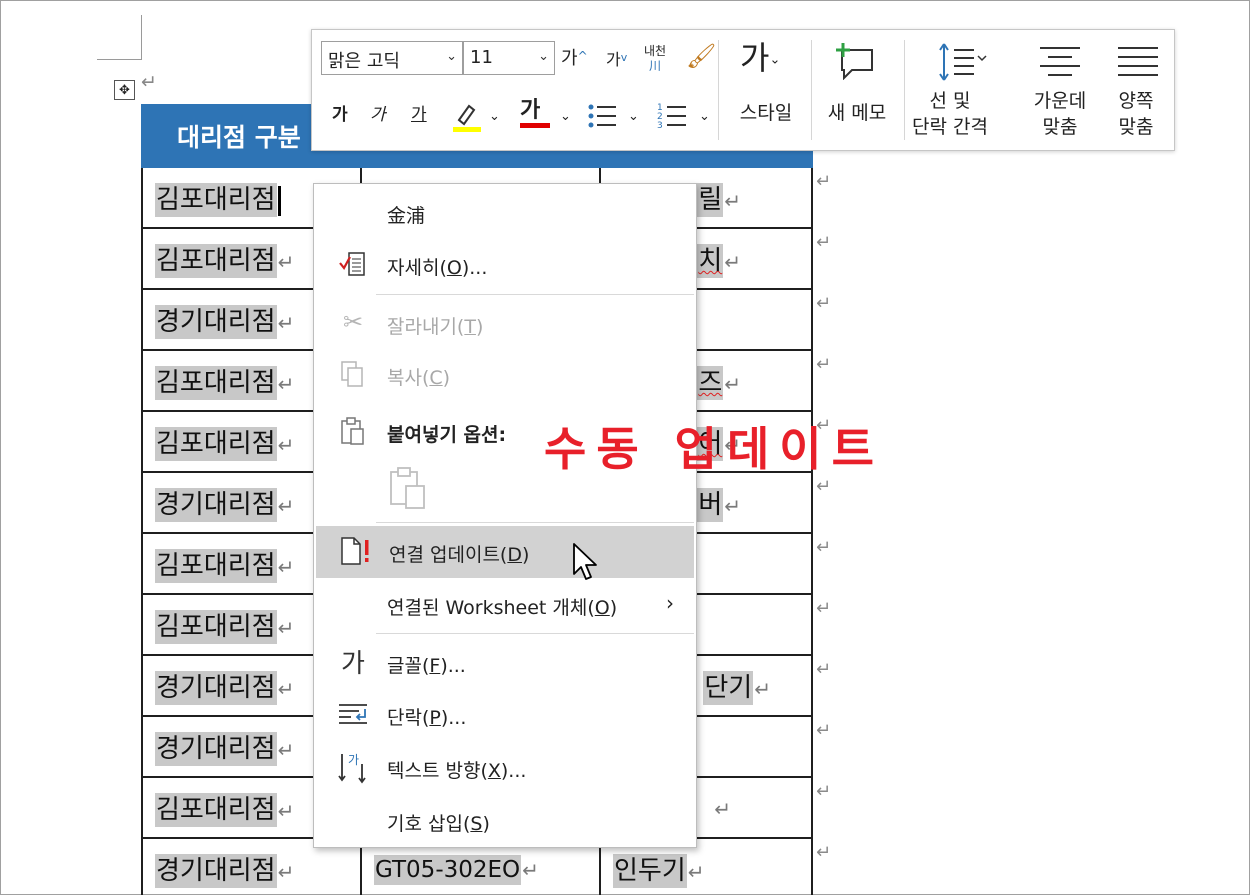  Describe the element at coordinates (509, 58) in the screenshot. I see `font-size-select: 11 ⌄` at that location.